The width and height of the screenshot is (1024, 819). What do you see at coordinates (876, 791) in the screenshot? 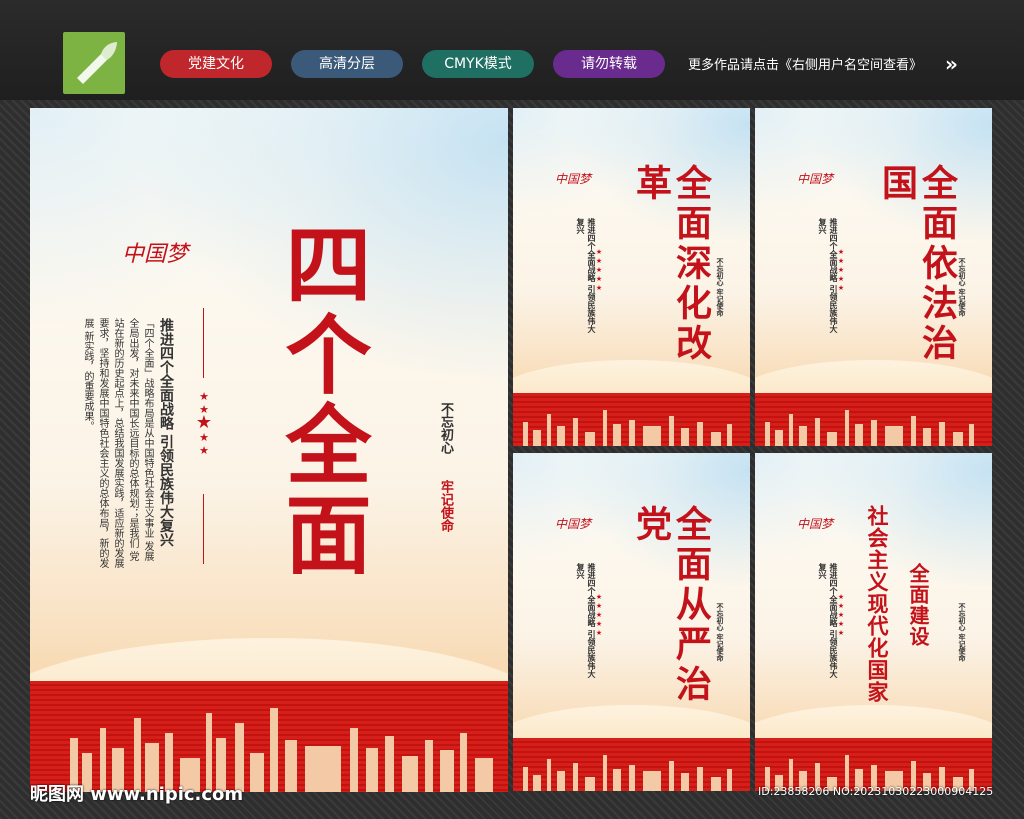
I see `image-id-watermark: ID:23858206 NO:20231030223000904125` at bounding box center [876, 791].